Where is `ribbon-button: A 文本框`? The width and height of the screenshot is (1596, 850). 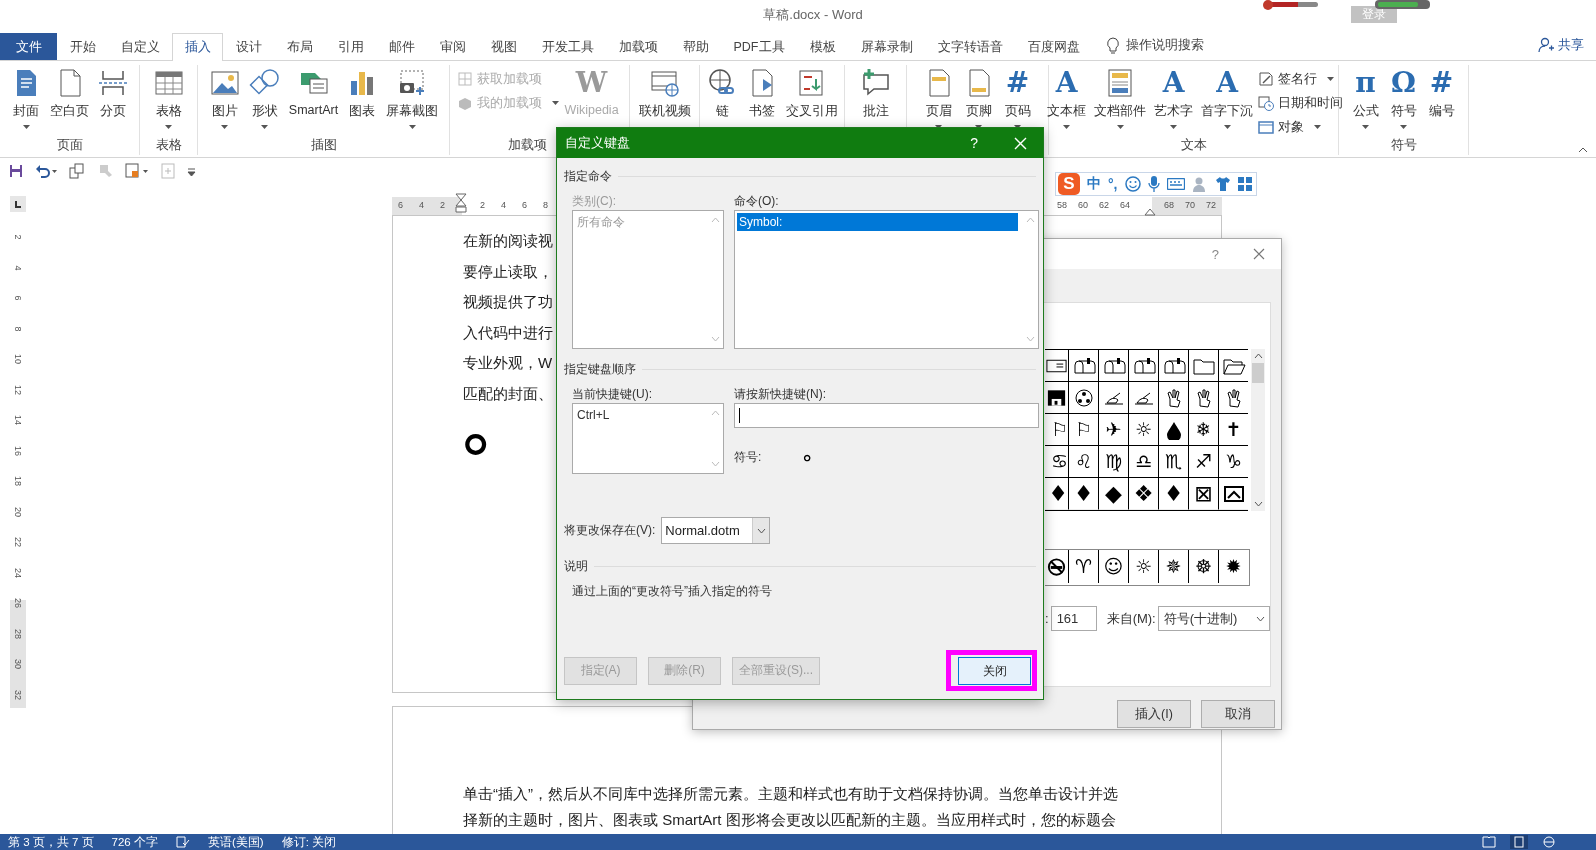 ribbon-button: A 文本框 is located at coordinates (1066, 101).